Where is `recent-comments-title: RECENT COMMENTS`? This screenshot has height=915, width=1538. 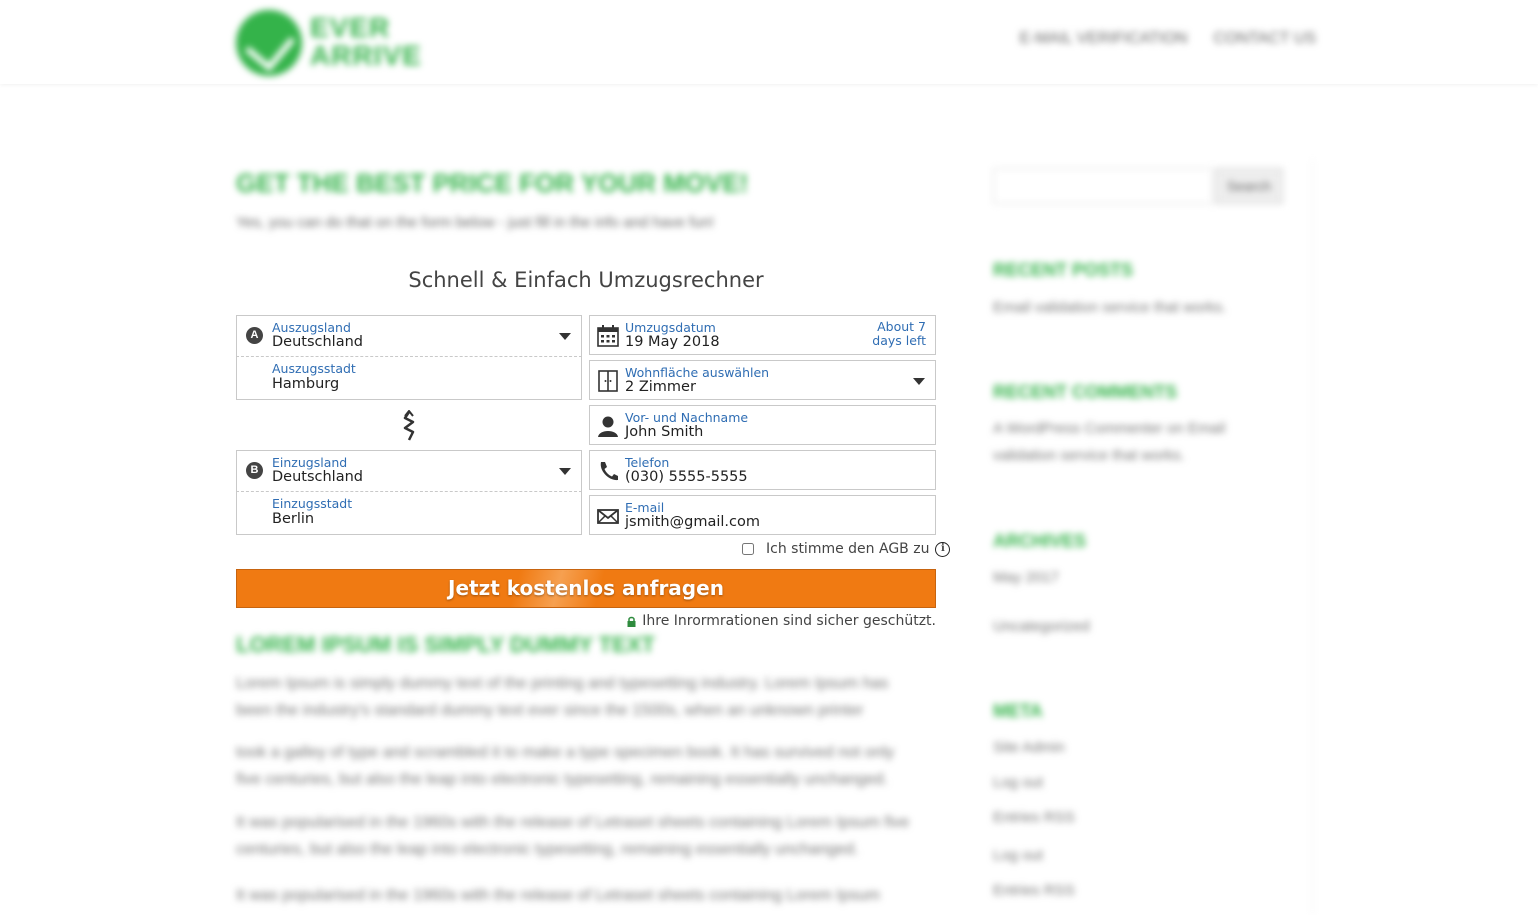 recent-comments-title: RECENT COMMENTS is located at coordinates (1085, 392).